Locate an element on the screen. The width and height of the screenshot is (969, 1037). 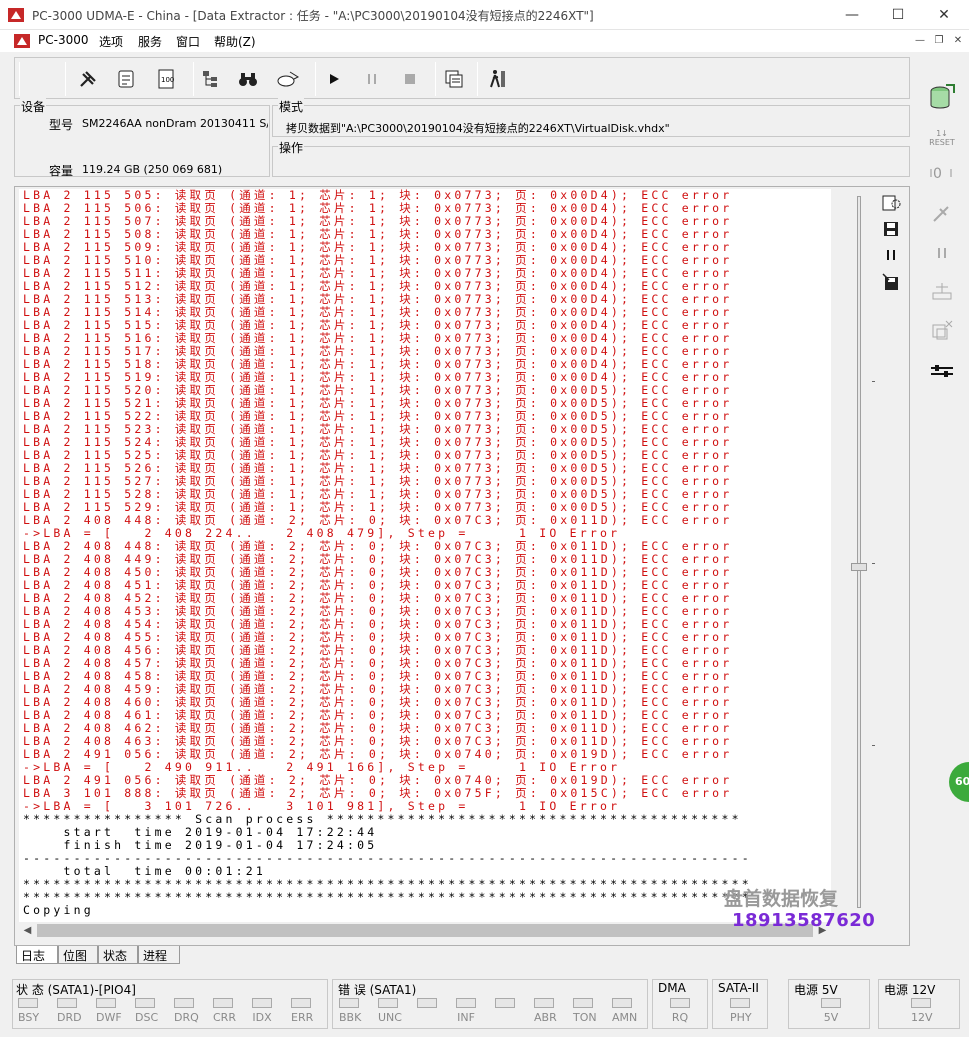
app-logo-icon is located at coordinates (16, 15).